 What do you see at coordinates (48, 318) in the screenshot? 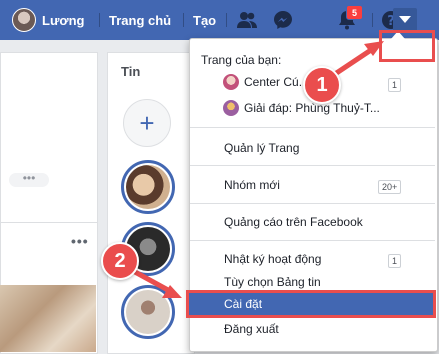
I see `post-photo` at bounding box center [48, 318].